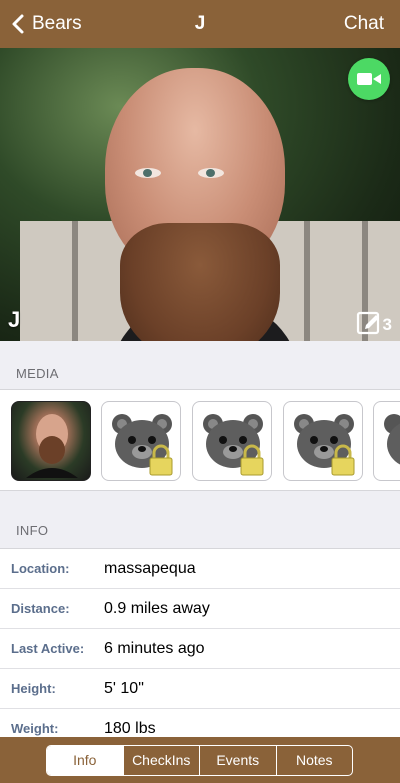  What do you see at coordinates (200, 569) in the screenshot?
I see `info-row-location: Location: massapequa` at bounding box center [200, 569].